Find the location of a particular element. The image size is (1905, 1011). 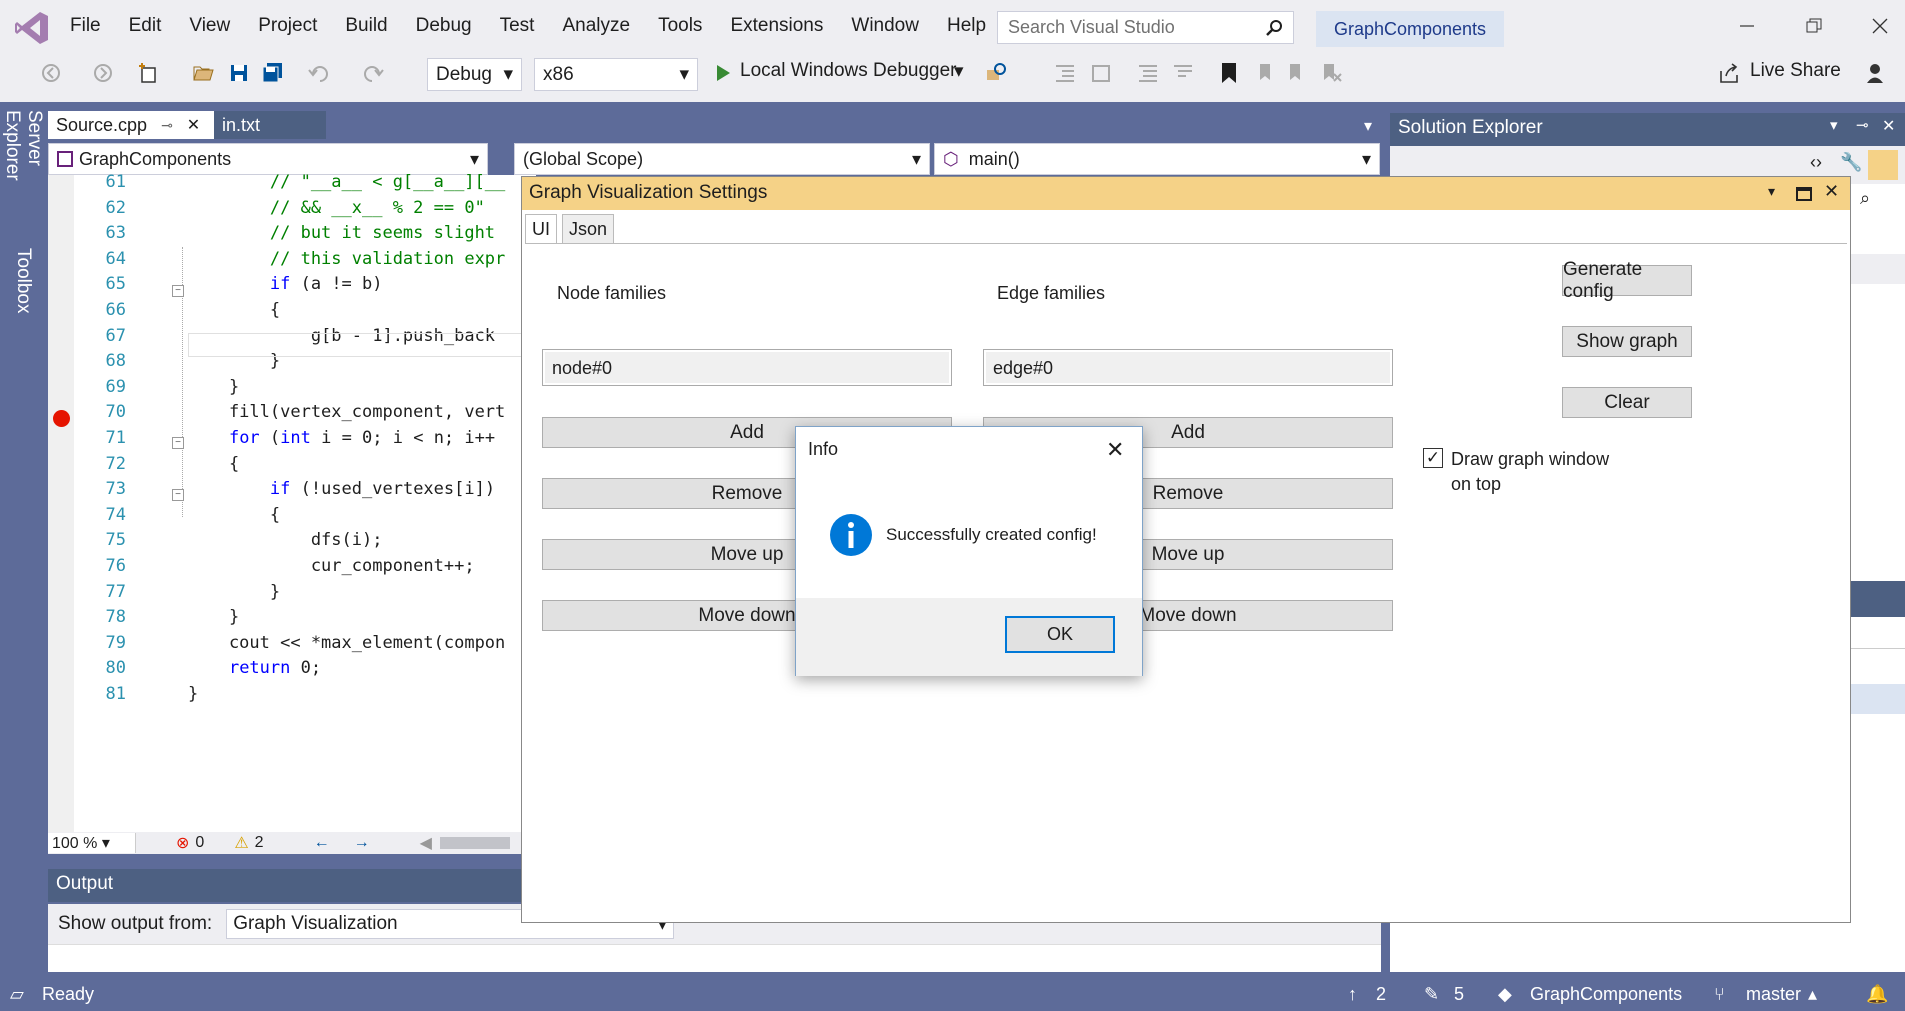

notifications-icon: 🔔 is located at coordinates (1877, 994).